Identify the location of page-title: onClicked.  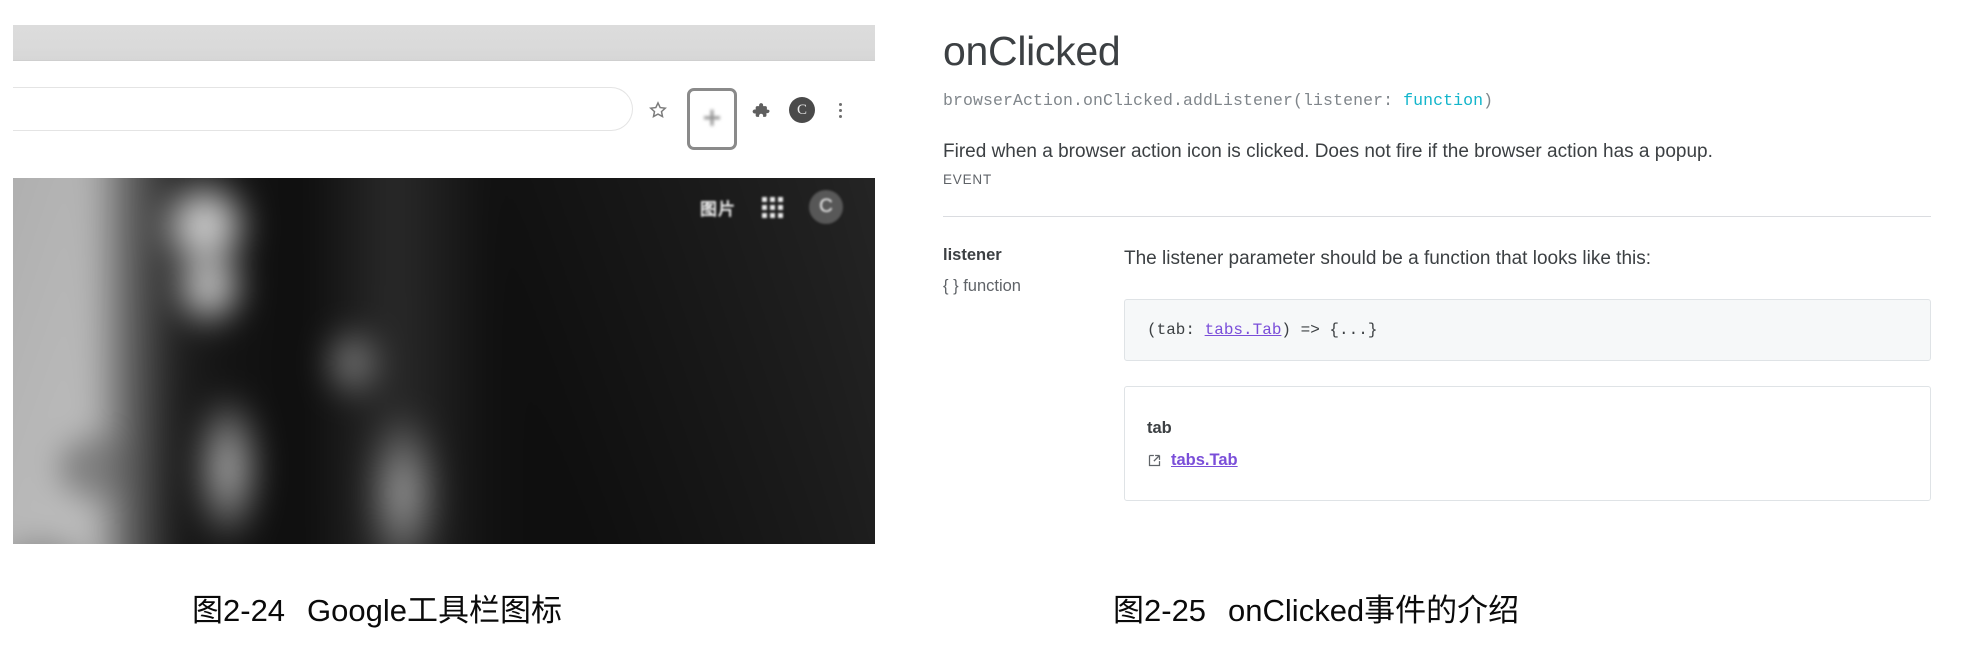
(1032, 51).